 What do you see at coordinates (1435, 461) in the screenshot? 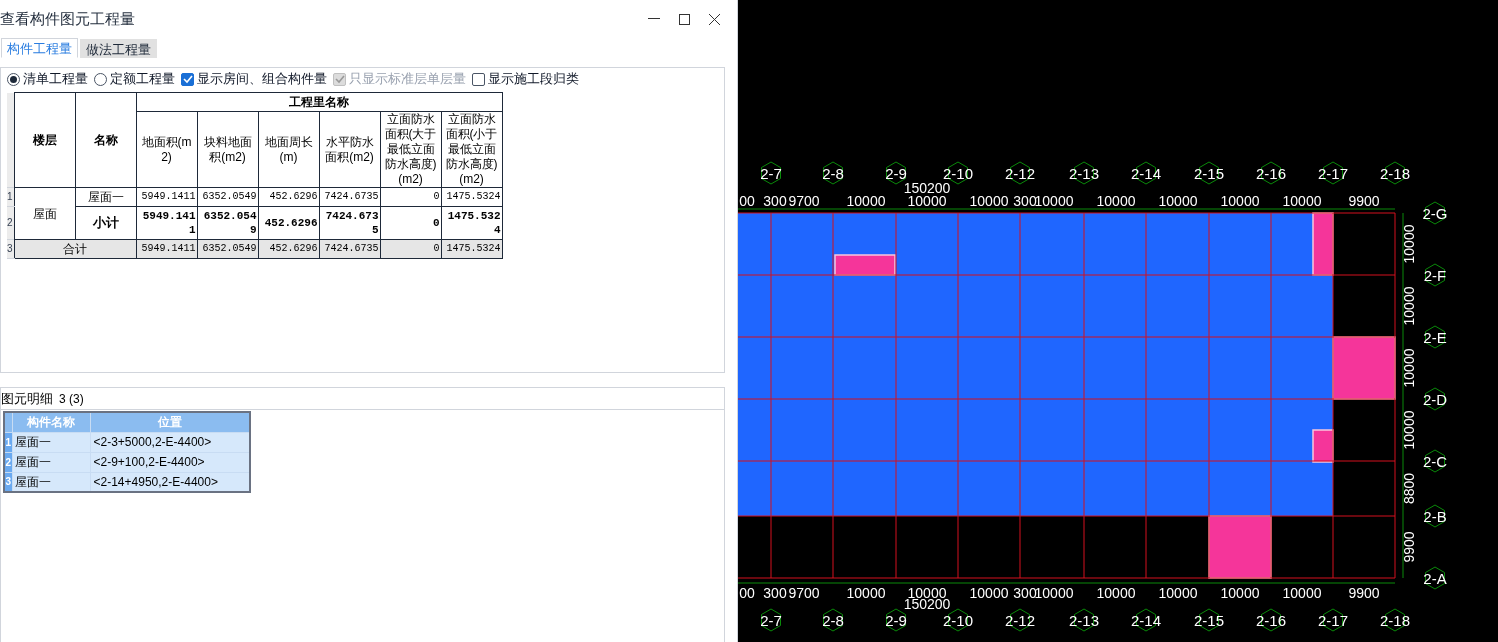
I see `axis-label: 2-C` at bounding box center [1435, 461].